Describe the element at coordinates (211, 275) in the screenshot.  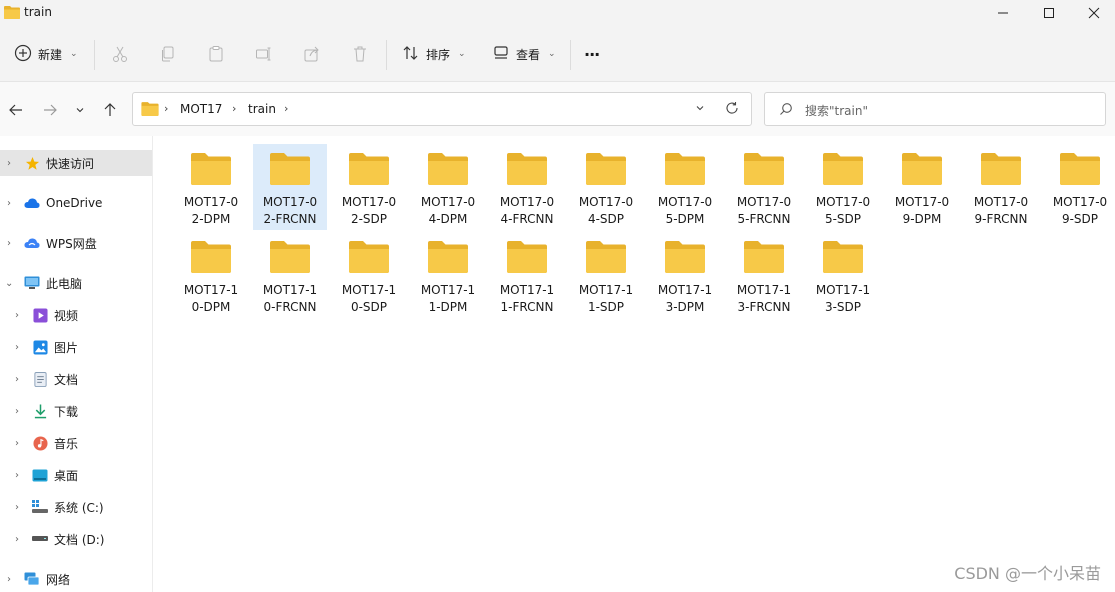
I see `folder-item: MOT17-1 0-DPM` at that location.